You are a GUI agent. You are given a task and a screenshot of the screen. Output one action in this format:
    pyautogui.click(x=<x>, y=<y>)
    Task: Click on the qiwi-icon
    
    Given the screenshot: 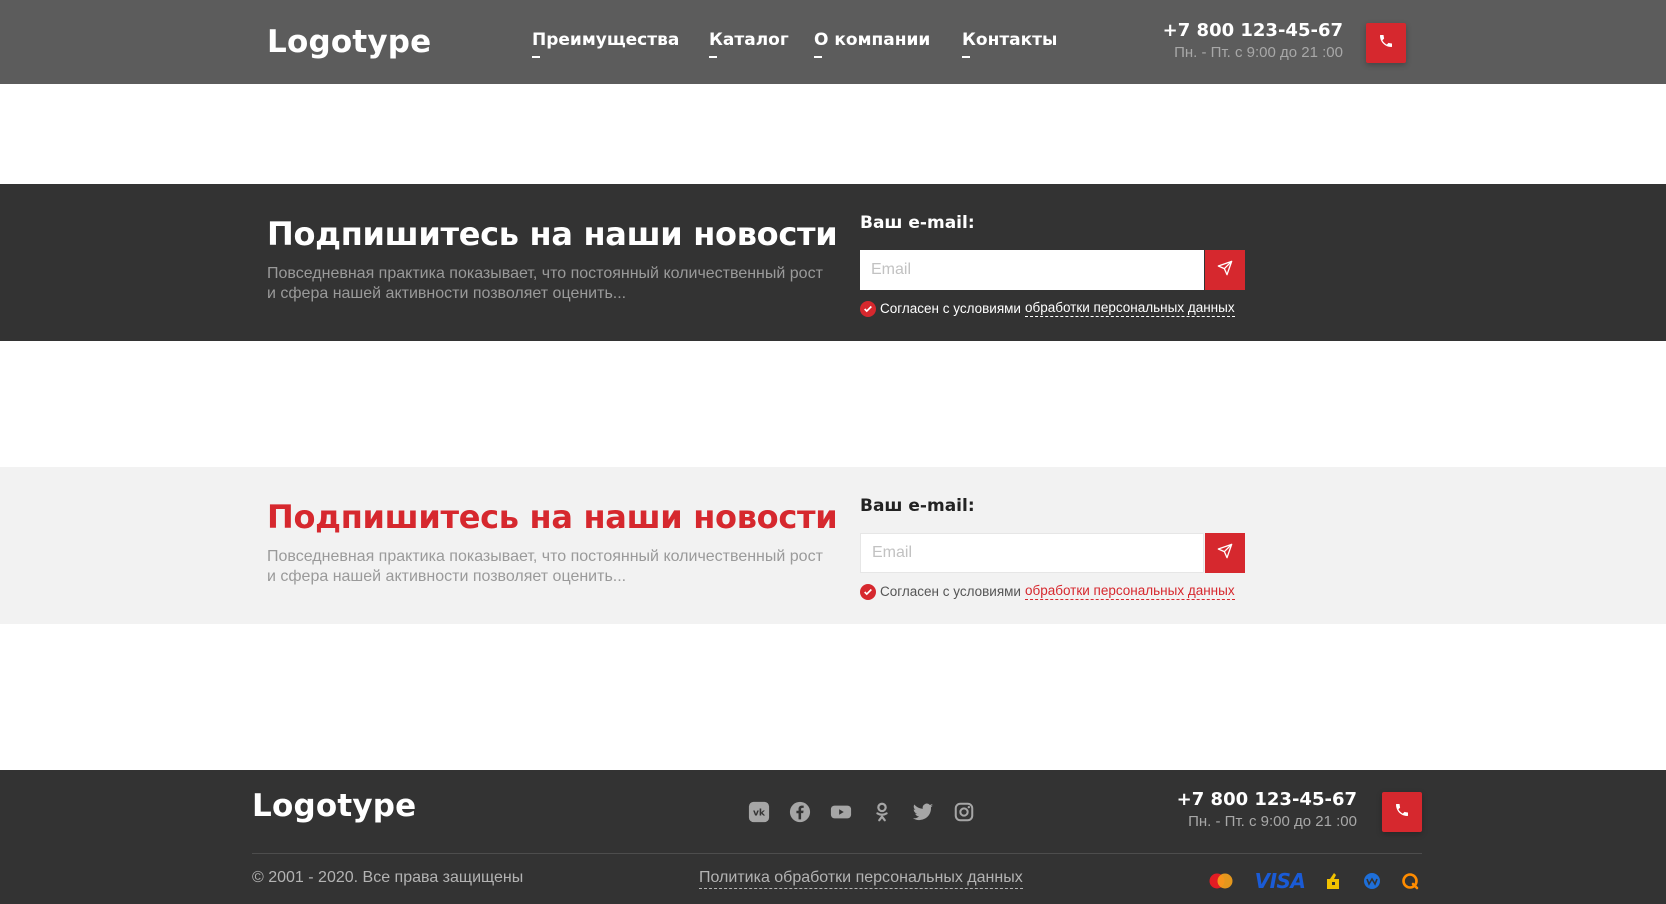 What is the action you would take?
    pyautogui.click(x=1410, y=881)
    